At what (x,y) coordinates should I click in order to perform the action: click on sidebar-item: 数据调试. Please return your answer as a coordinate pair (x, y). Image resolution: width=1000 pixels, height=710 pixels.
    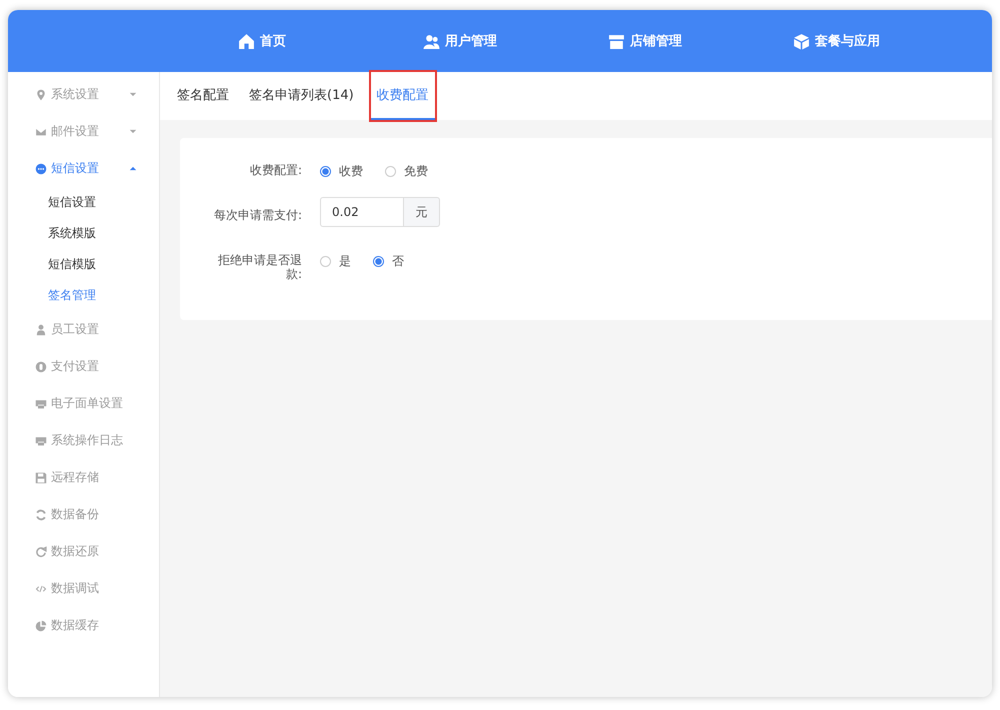
    Looking at the image, I should click on (83, 588).